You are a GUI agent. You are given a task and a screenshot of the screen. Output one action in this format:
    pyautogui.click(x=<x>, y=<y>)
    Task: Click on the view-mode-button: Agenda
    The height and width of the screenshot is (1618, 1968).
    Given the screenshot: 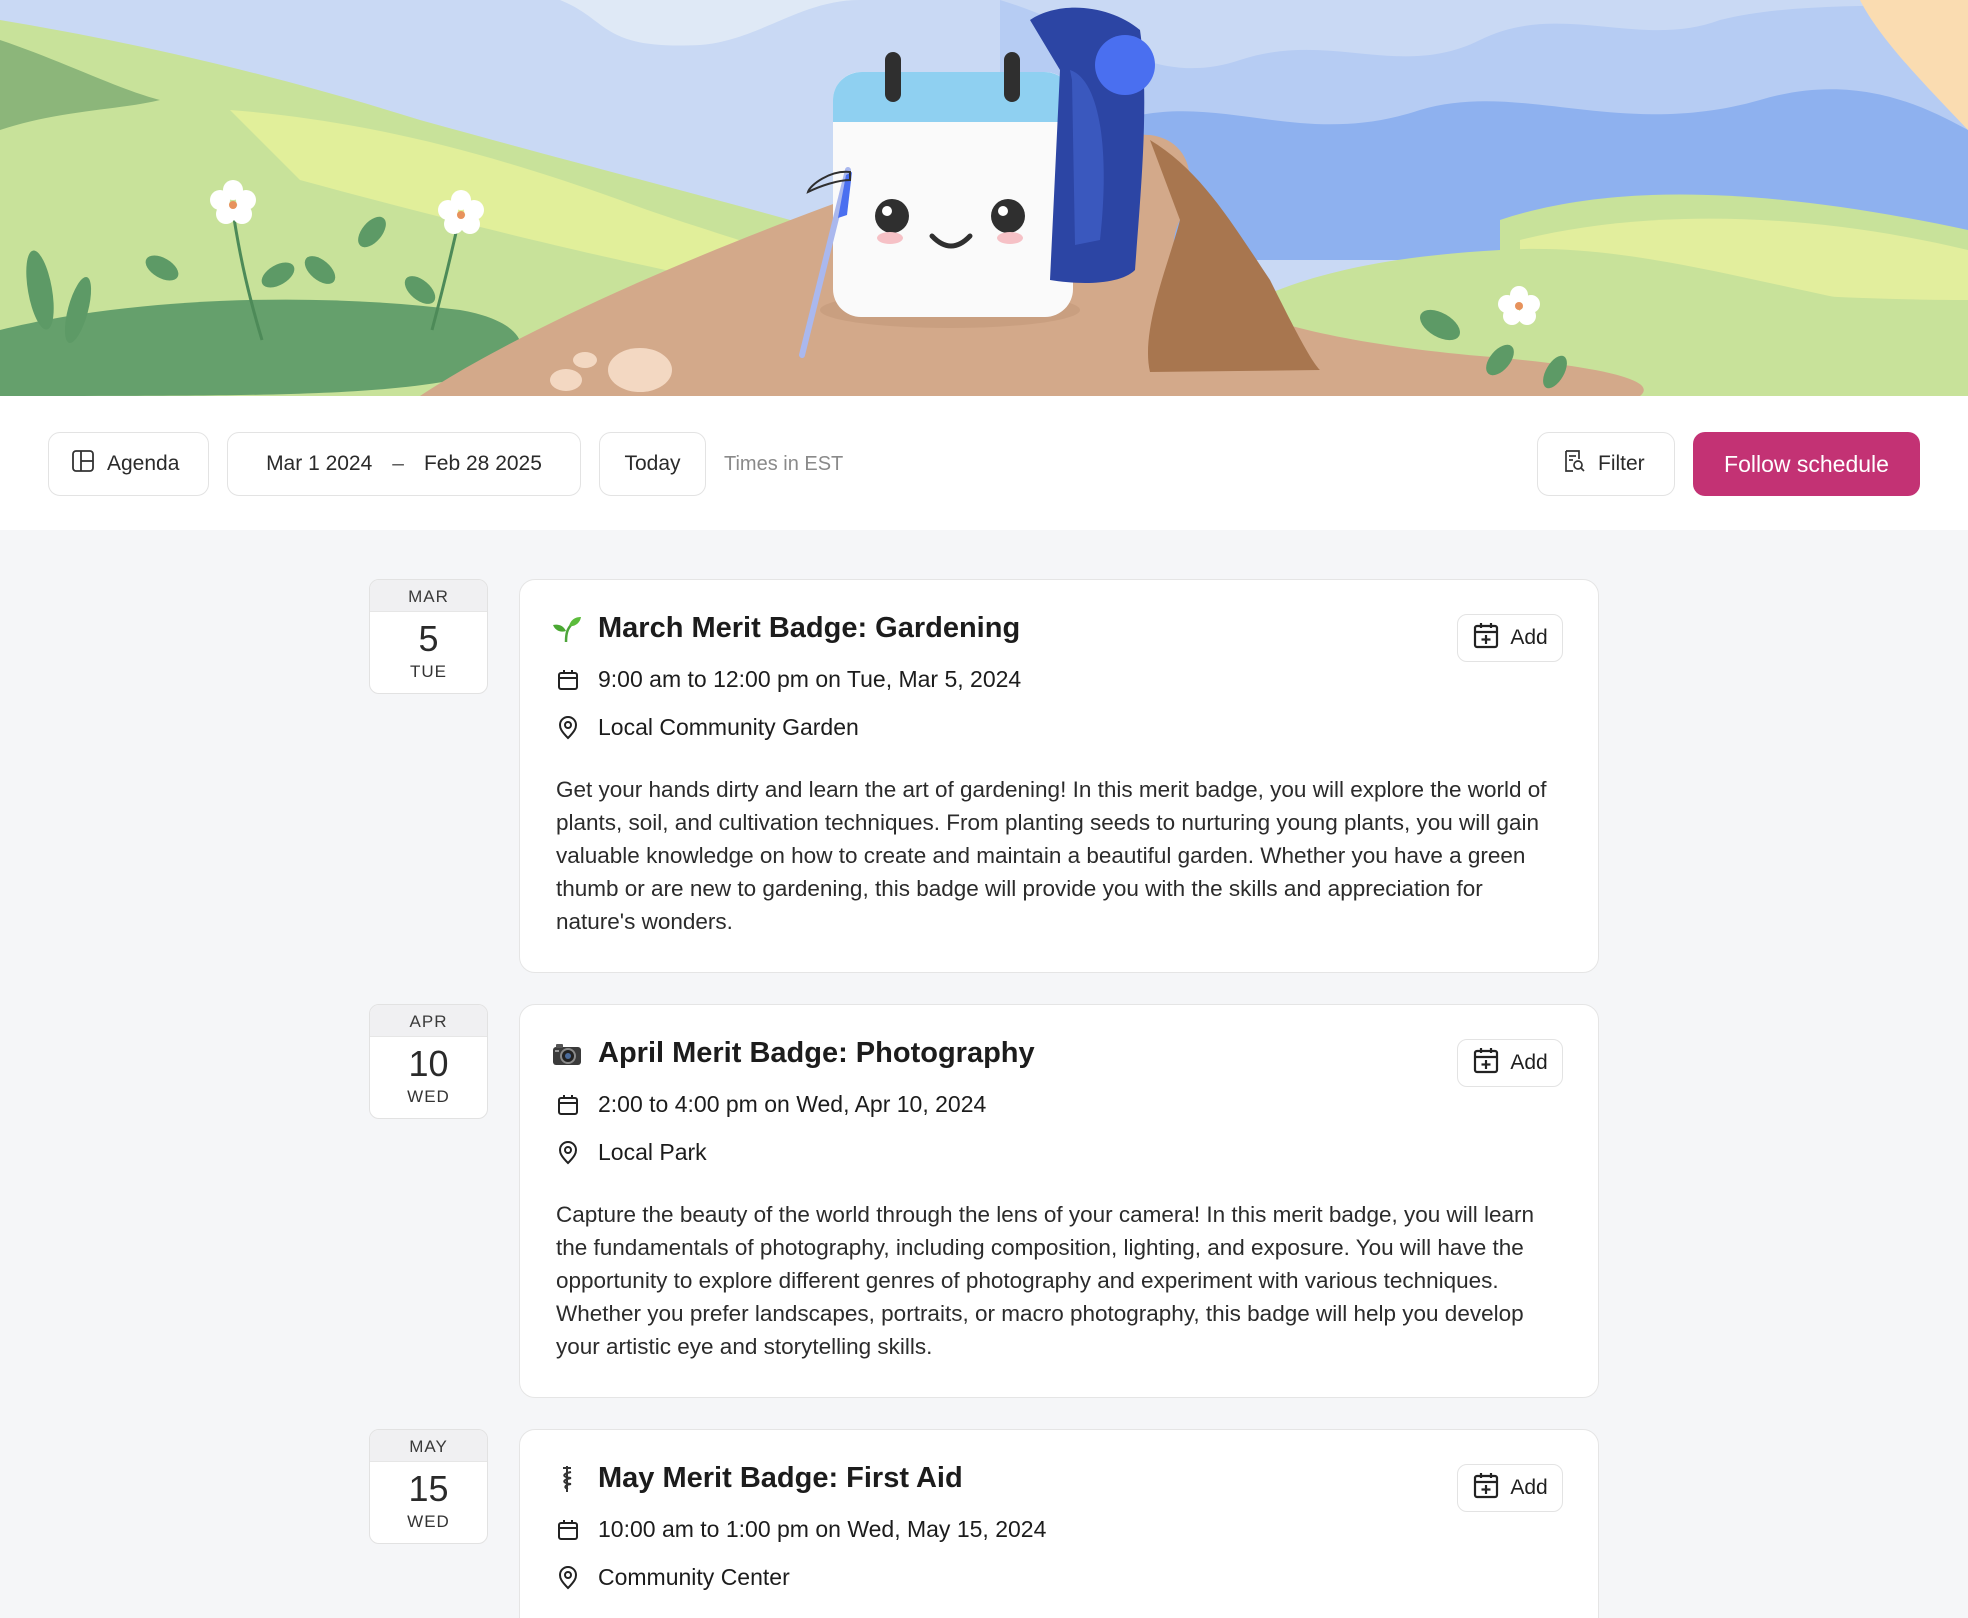 What is the action you would take?
    pyautogui.click(x=128, y=464)
    